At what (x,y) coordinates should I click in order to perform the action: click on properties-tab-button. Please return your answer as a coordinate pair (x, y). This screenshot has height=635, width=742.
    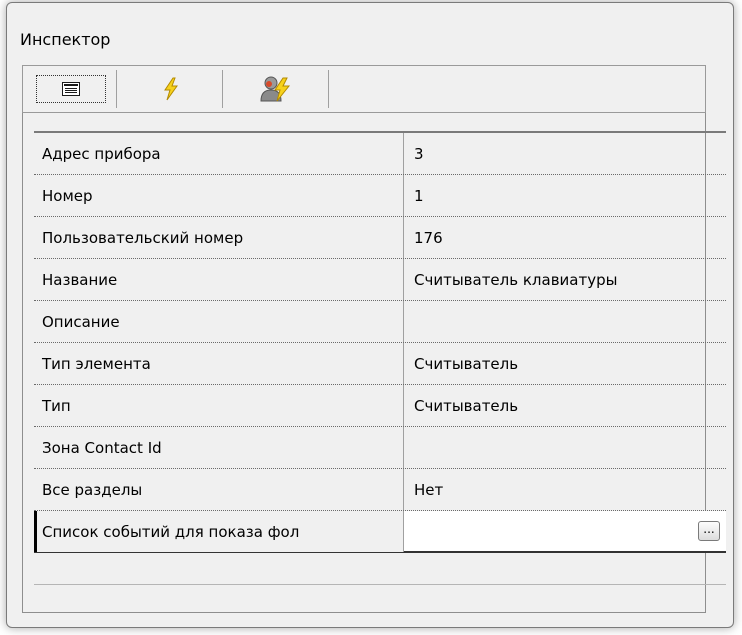
    Looking at the image, I should click on (71, 89).